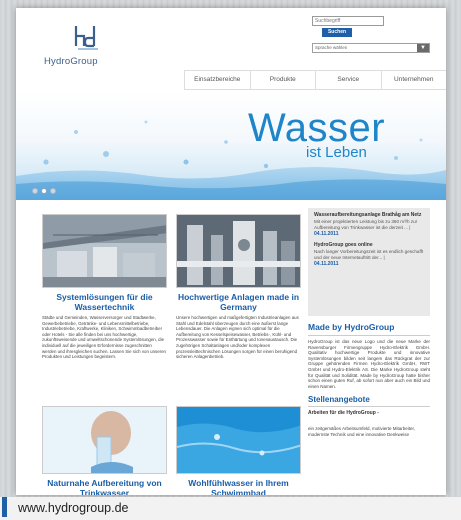  What do you see at coordinates (104, 440) in the screenshot?
I see `card-image-drinking-water` at bounding box center [104, 440].